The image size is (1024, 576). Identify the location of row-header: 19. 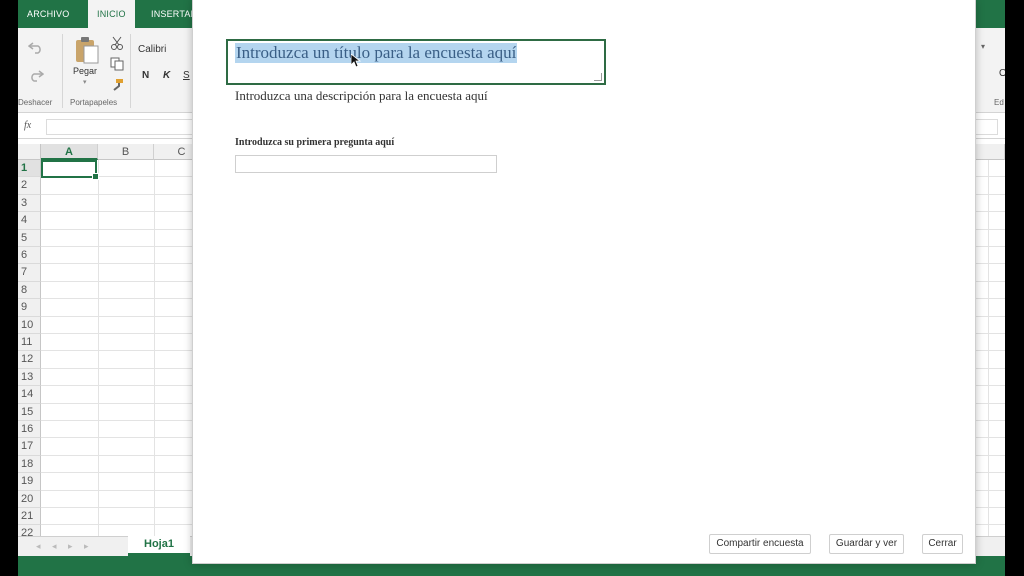
(29, 482).